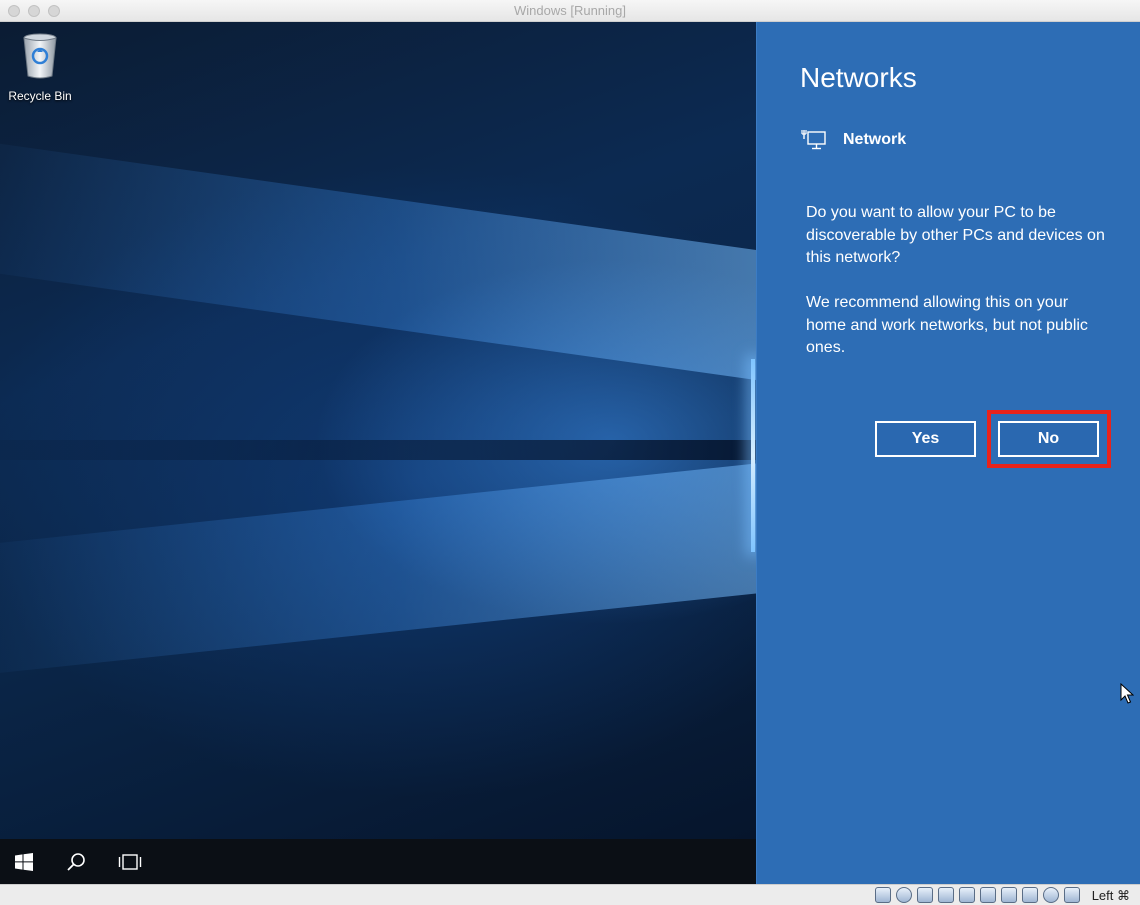 The width and height of the screenshot is (1140, 905). What do you see at coordinates (813, 140) in the screenshot?
I see `wired-network-icon` at bounding box center [813, 140].